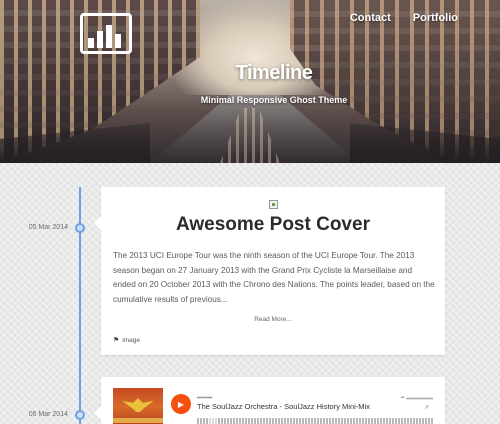 This screenshot has width=500, height=424. What do you see at coordinates (435, 18) in the screenshot?
I see `nav-link-portfolio: Portfolio` at bounding box center [435, 18].